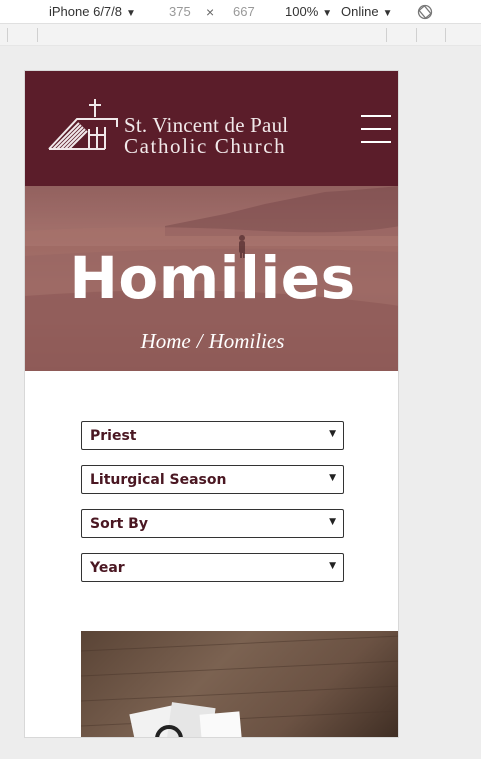 This screenshot has height=759, width=481. I want to click on viewport-height-input: 667, so click(244, 11).